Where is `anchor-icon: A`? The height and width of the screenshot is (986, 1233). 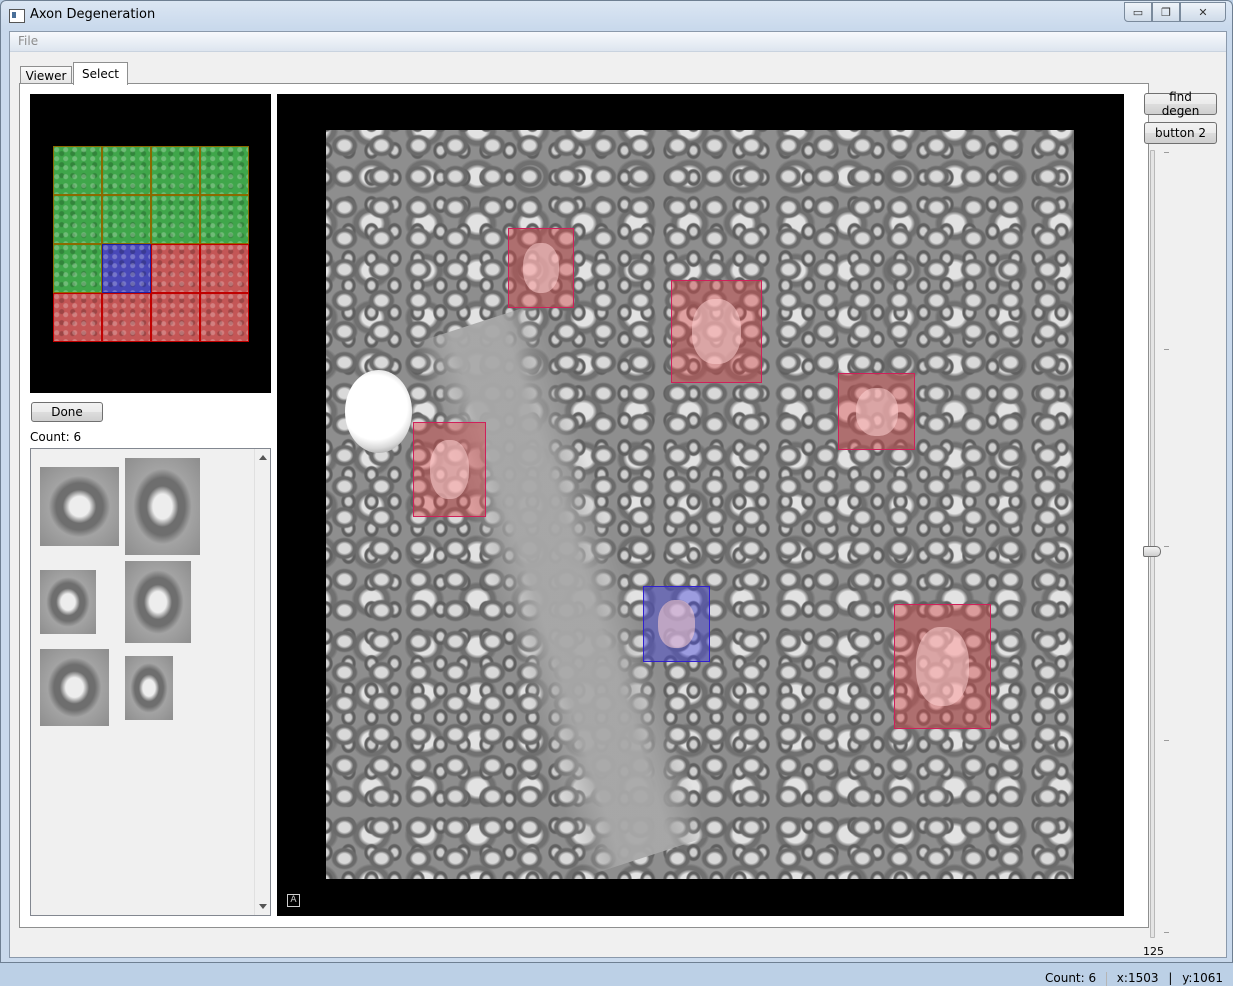
anchor-icon: A is located at coordinates (293, 900).